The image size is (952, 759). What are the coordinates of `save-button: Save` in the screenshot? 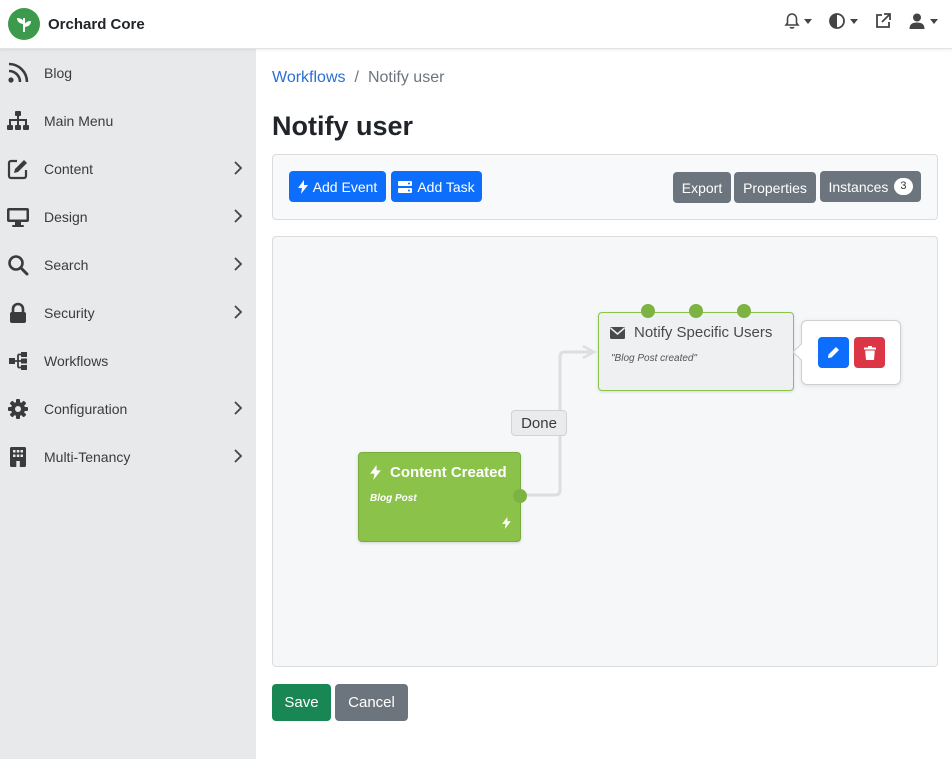 It's located at (301, 702).